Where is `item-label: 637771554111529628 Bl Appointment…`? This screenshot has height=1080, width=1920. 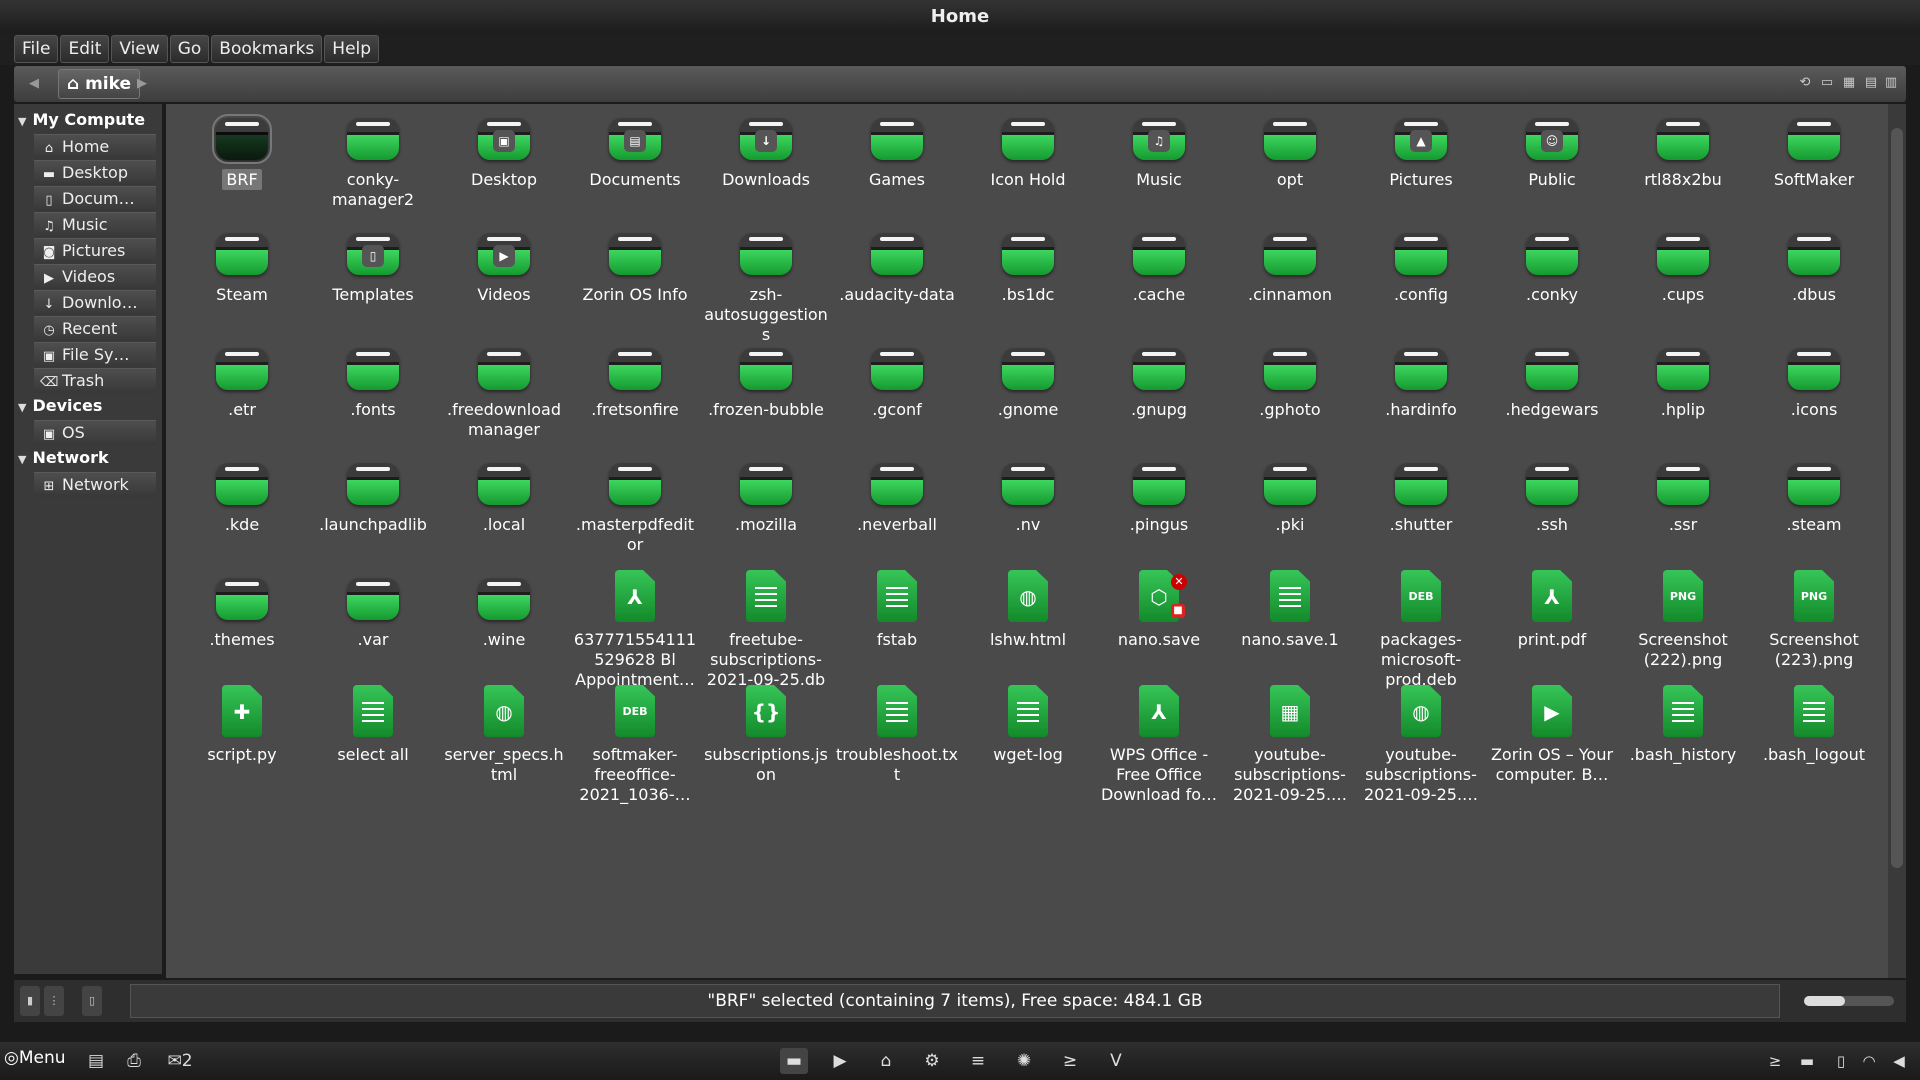 item-label: 637771554111529628 Bl Appointment… is located at coordinates (635, 659).